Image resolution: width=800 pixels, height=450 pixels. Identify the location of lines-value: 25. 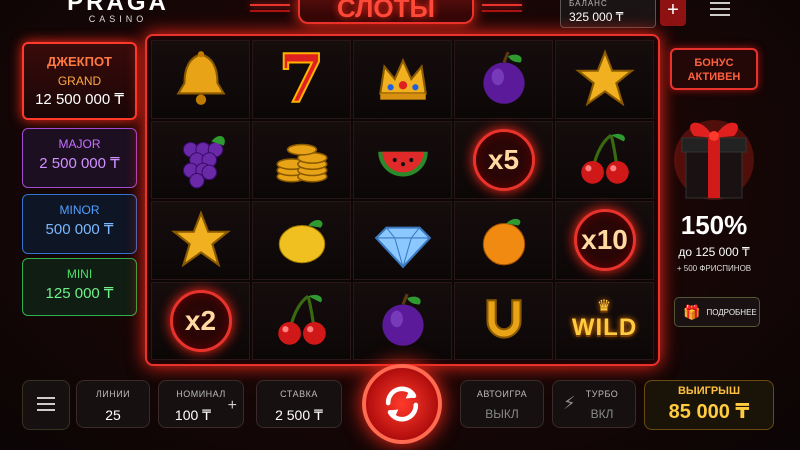
(113, 415).